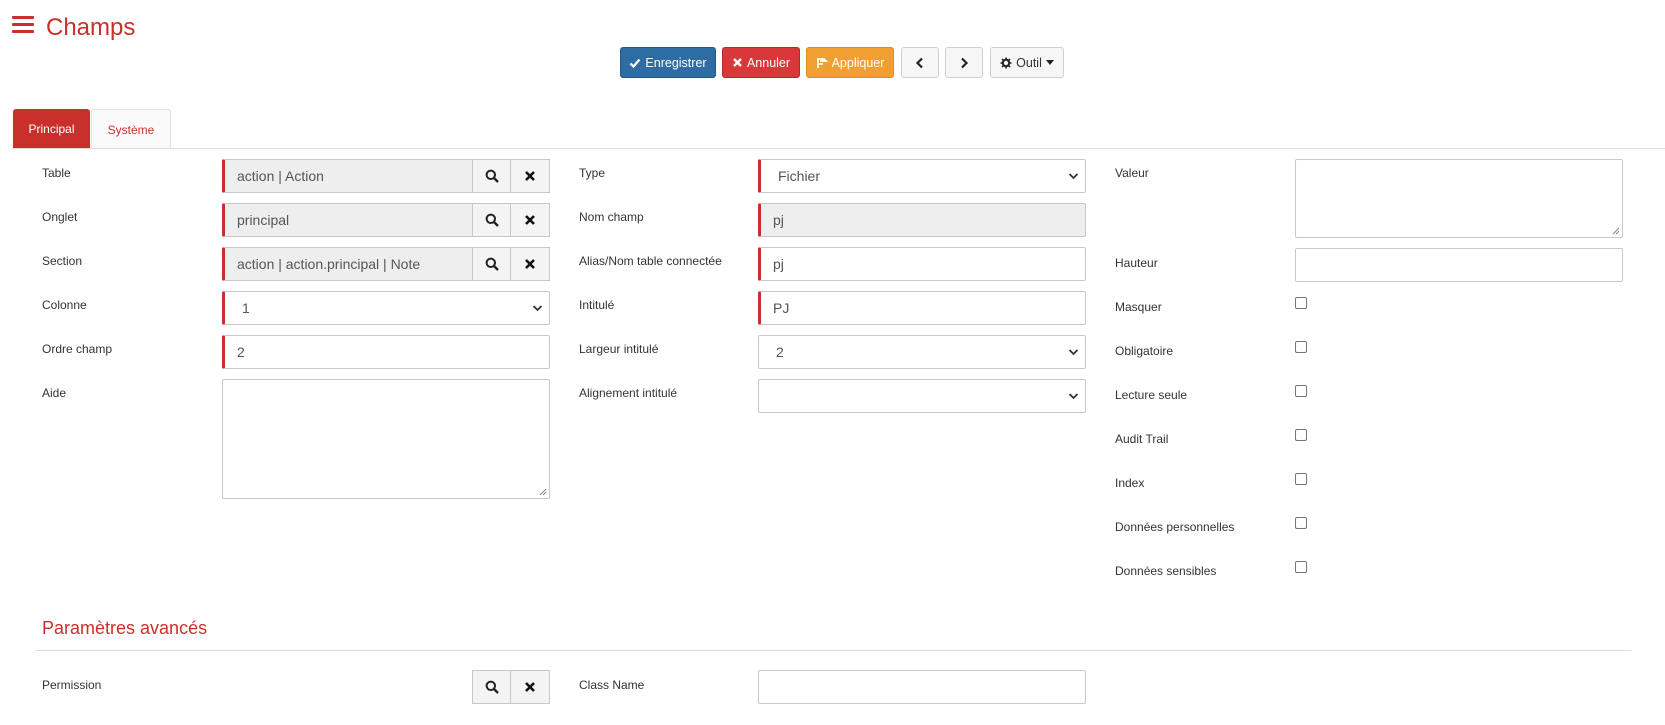 The image size is (1665, 725). Describe the element at coordinates (125, 628) in the screenshot. I see `advanced-section-title: Paramètres avancés` at that location.